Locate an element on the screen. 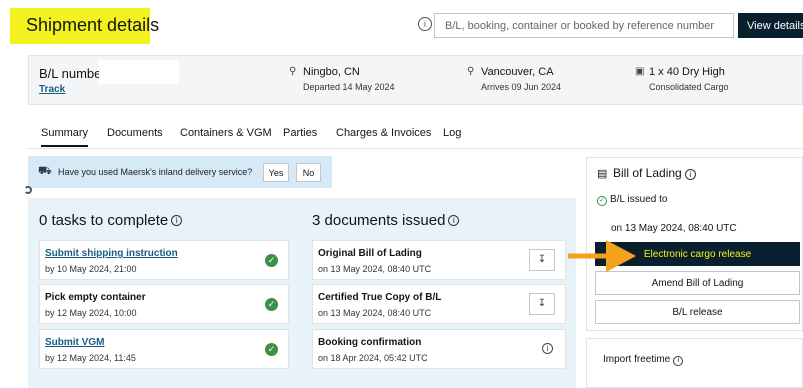  document-date: on 18 Apr 2024, 05:42 UTC is located at coordinates (373, 358).